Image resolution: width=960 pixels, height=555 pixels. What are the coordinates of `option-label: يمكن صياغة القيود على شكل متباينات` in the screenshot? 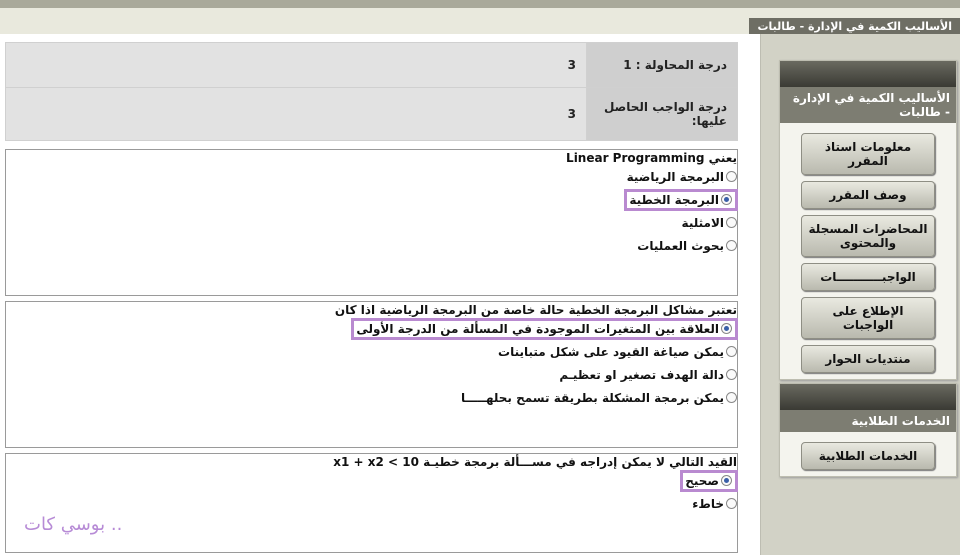 It's located at (611, 351).